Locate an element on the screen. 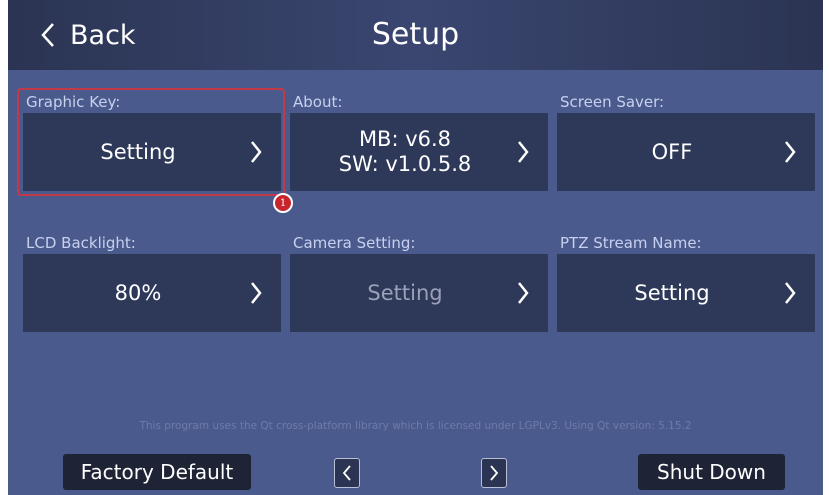 This screenshot has height=495, width=829. screen-saver-tile: OFF is located at coordinates (686, 152).